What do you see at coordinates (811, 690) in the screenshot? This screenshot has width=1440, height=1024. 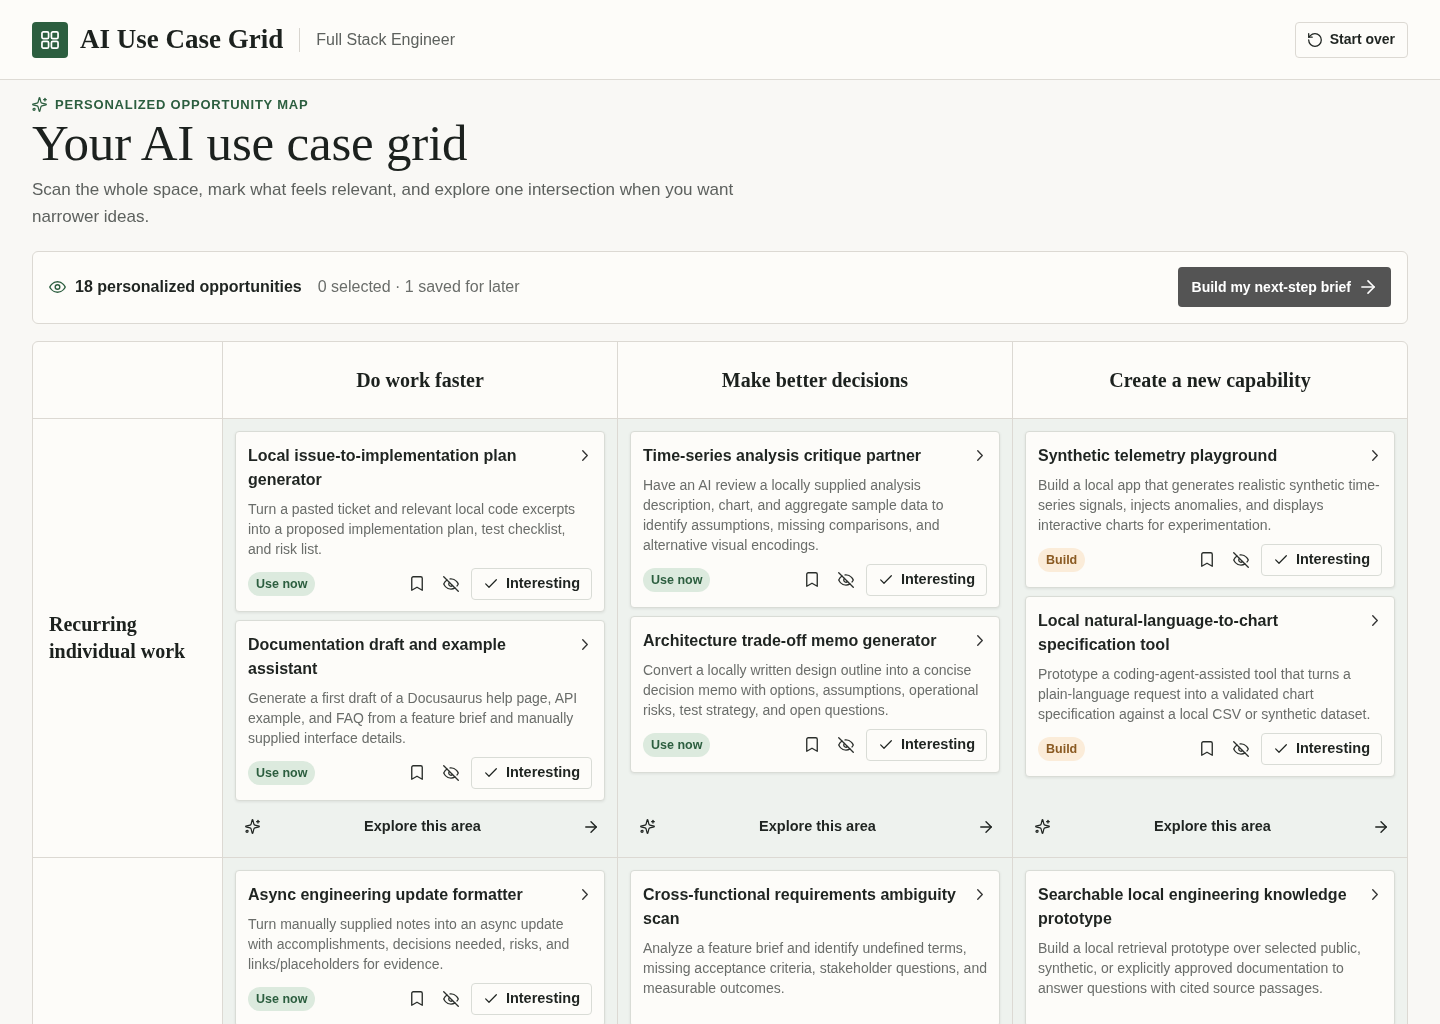 I see `card-description: Convert a locally written design outline into a concise decision memo with options, assumptions, operational risks, test strategy, and open questions.` at bounding box center [811, 690].